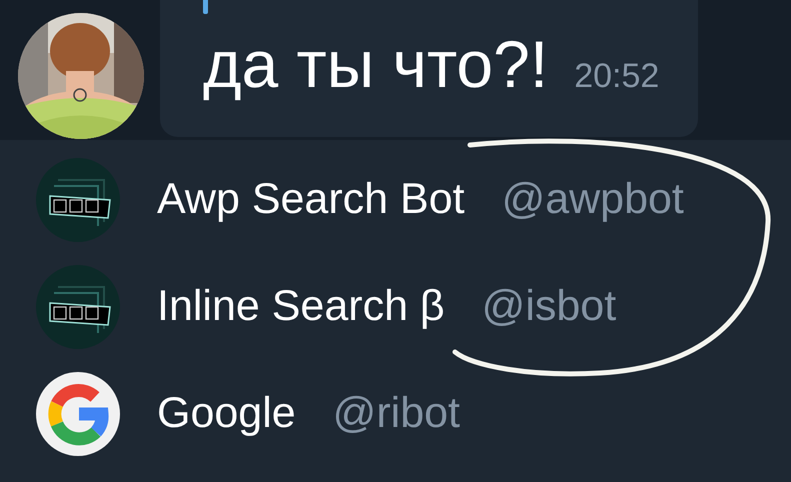 The width and height of the screenshot is (791, 482). What do you see at coordinates (78, 414) in the screenshot?
I see `g-logo-icon` at bounding box center [78, 414].